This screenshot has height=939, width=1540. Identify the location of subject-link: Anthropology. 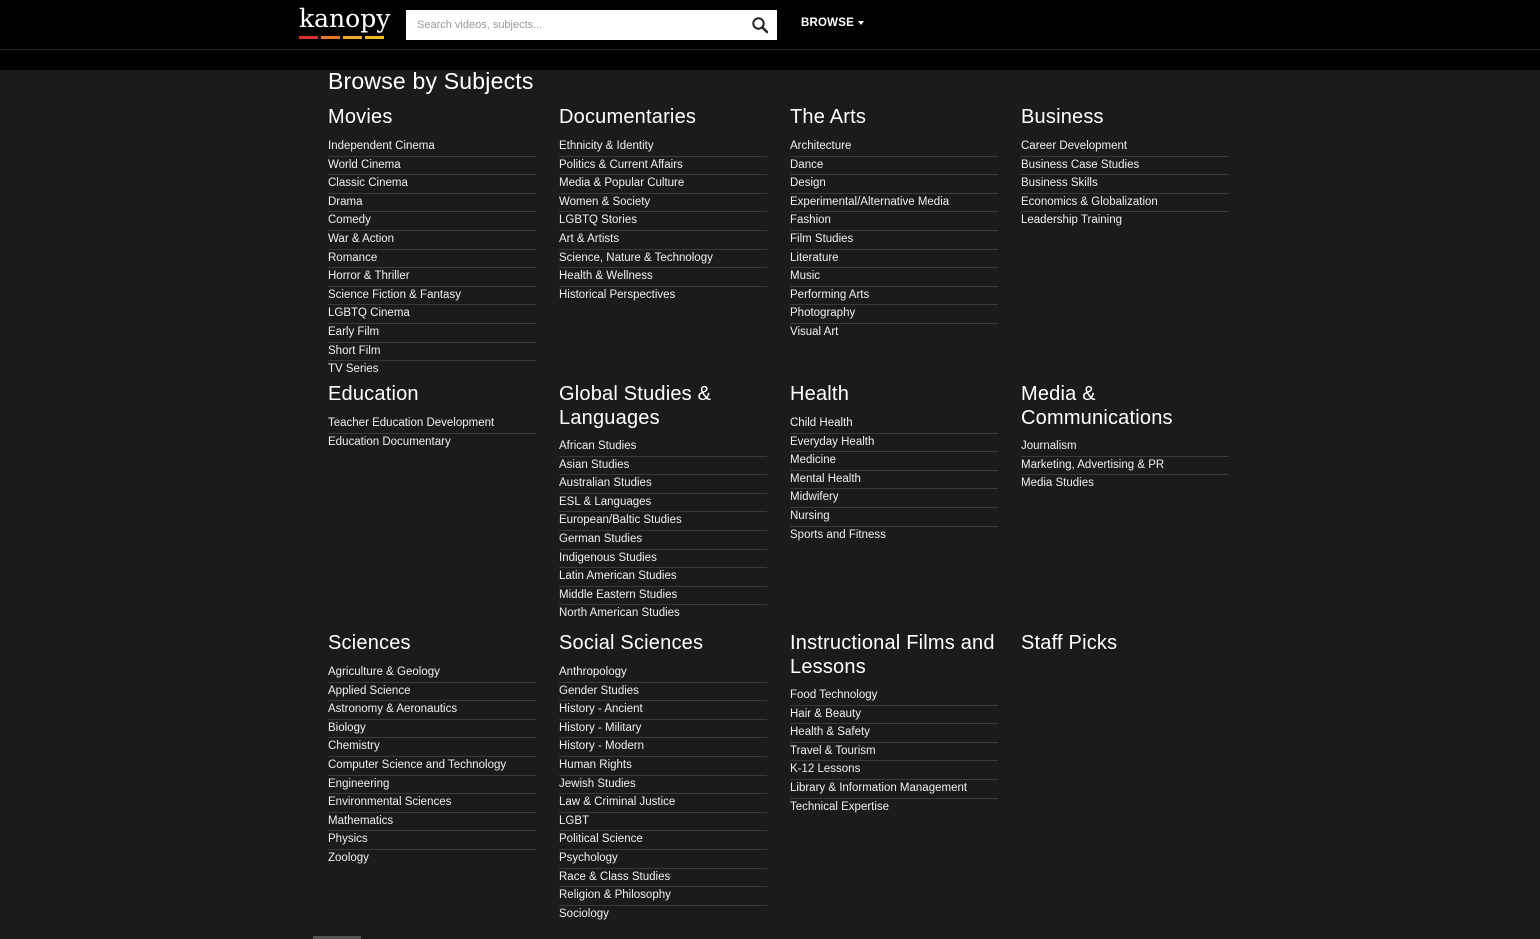
(663, 673).